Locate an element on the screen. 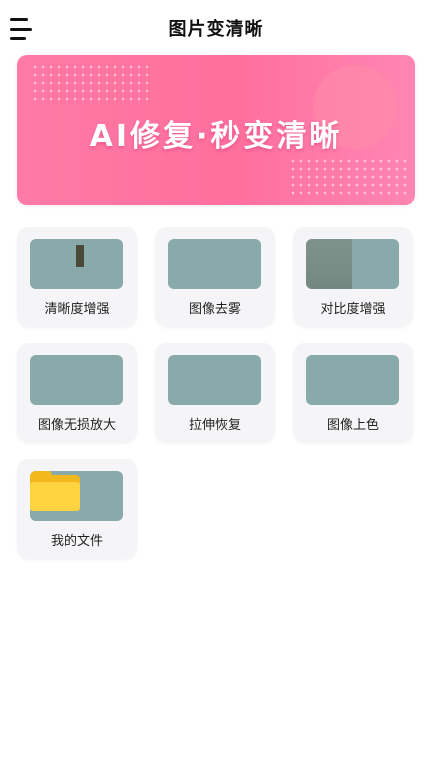 The width and height of the screenshot is (432, 768). tool-stretch-restore: 拉伸恢复 is located at coordinates (215, 393).